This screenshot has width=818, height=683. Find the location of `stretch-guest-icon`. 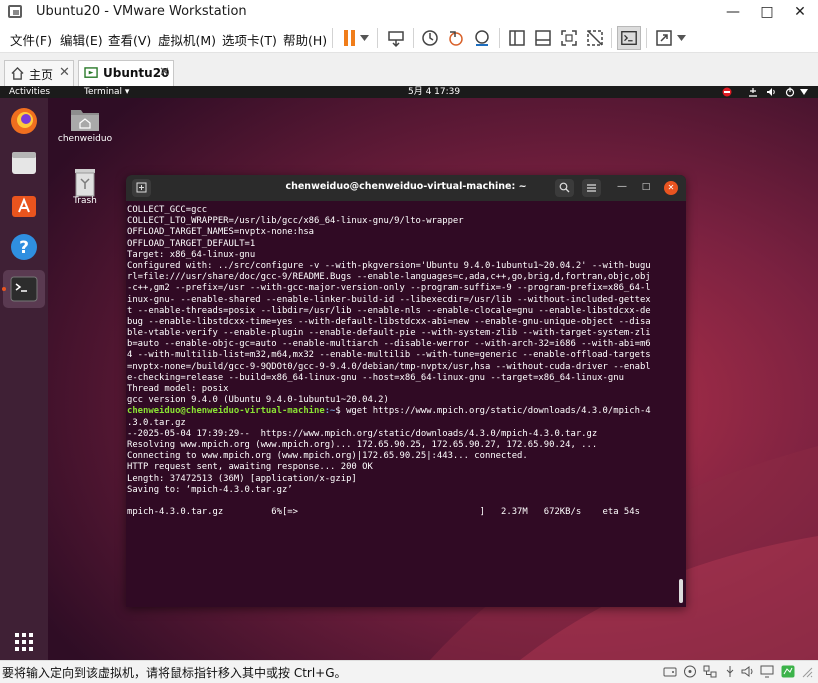

stretch-guest-icon is located at coordinates (664, 38).